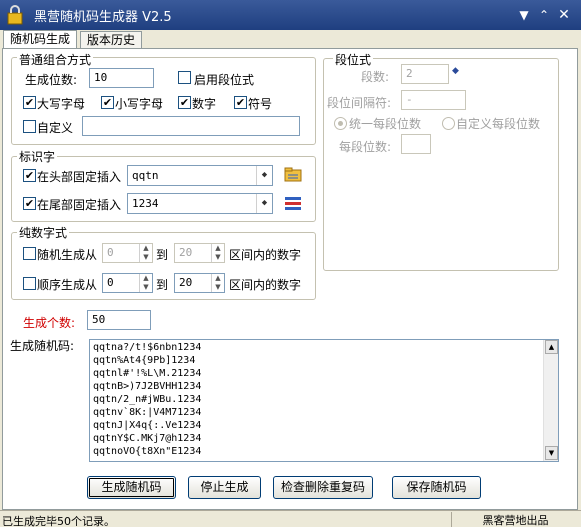 The width and height of the screenshot is (581, 527). What do you see at coordinates (425, 74) in the screenshot?
I see `seg-count-input: 2` at bounding box center [425, 74].